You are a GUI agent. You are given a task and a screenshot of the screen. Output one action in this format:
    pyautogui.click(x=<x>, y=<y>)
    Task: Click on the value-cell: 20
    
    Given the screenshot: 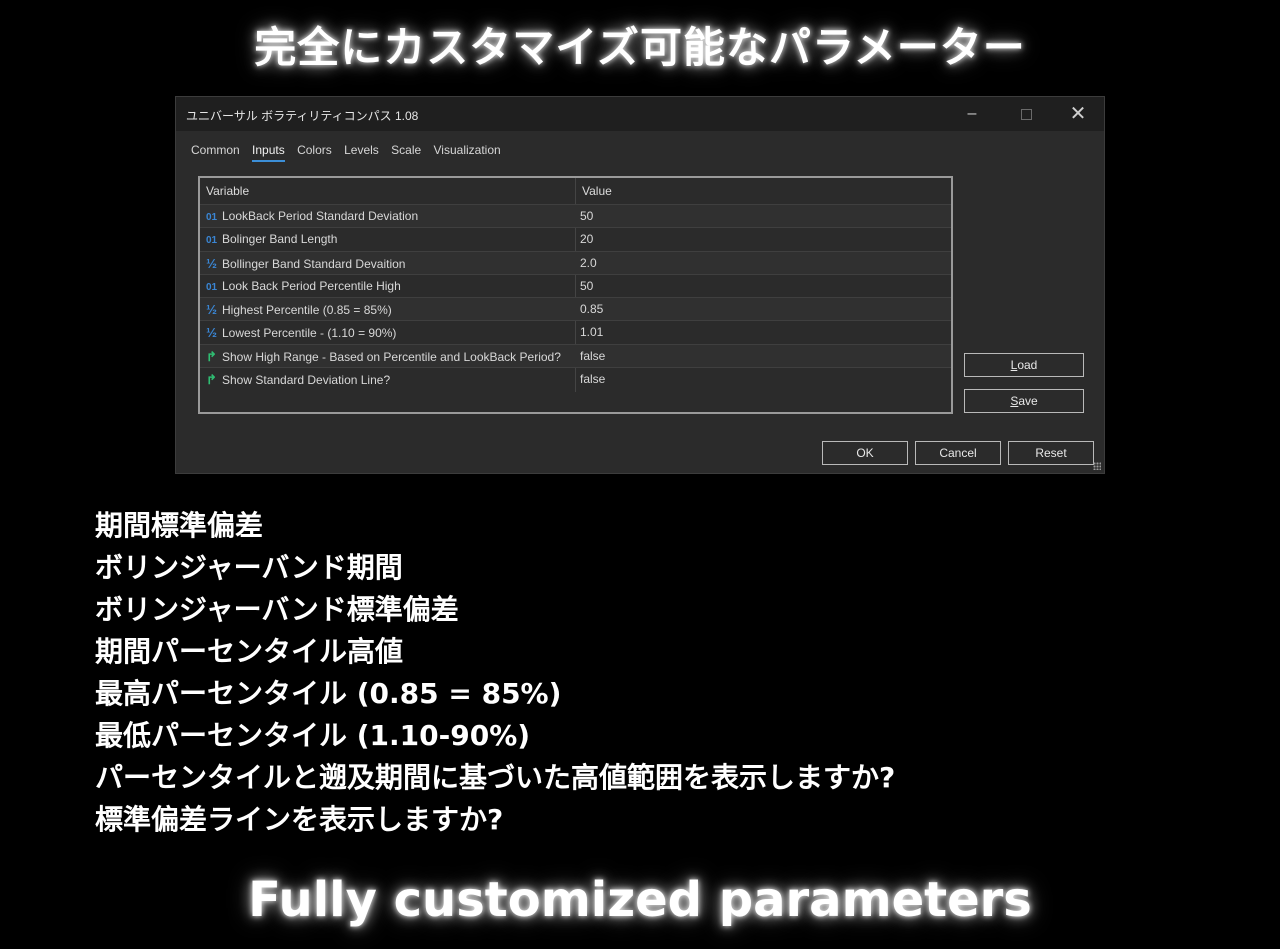 What is the action you would take?
    pyautogui.click(x=586, y=239)
    